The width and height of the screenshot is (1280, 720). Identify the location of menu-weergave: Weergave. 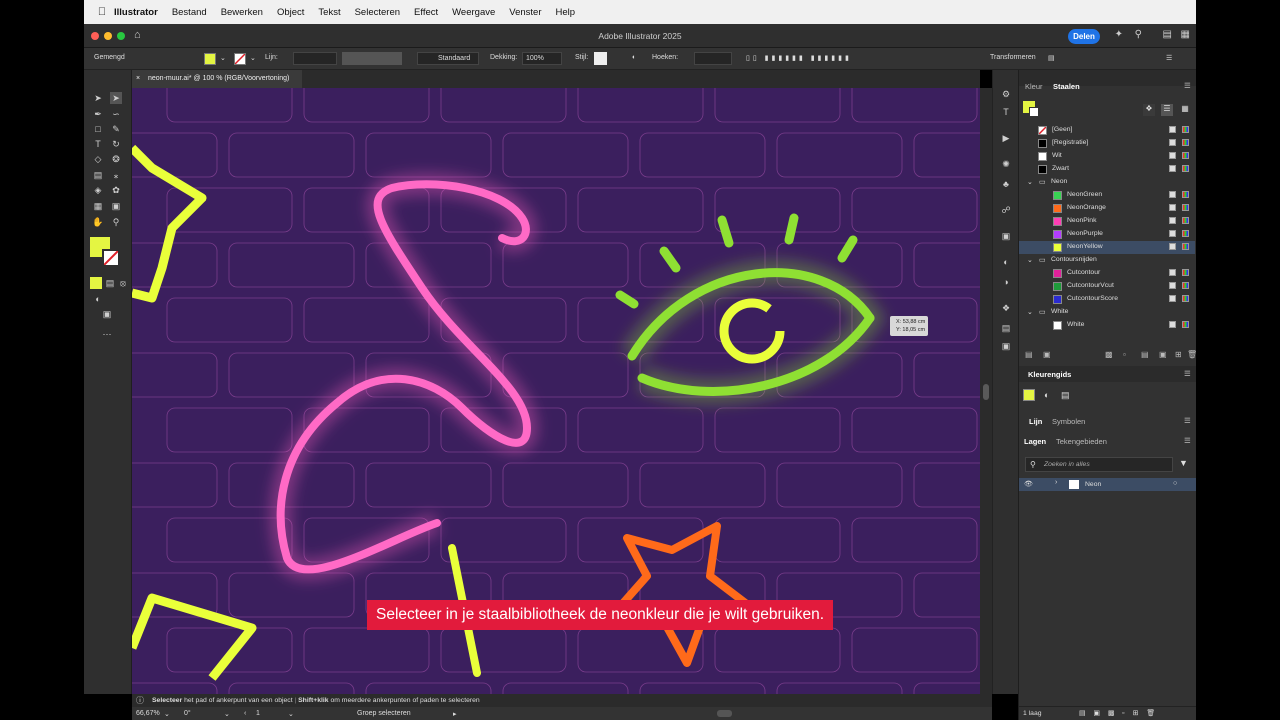
(473, 12).